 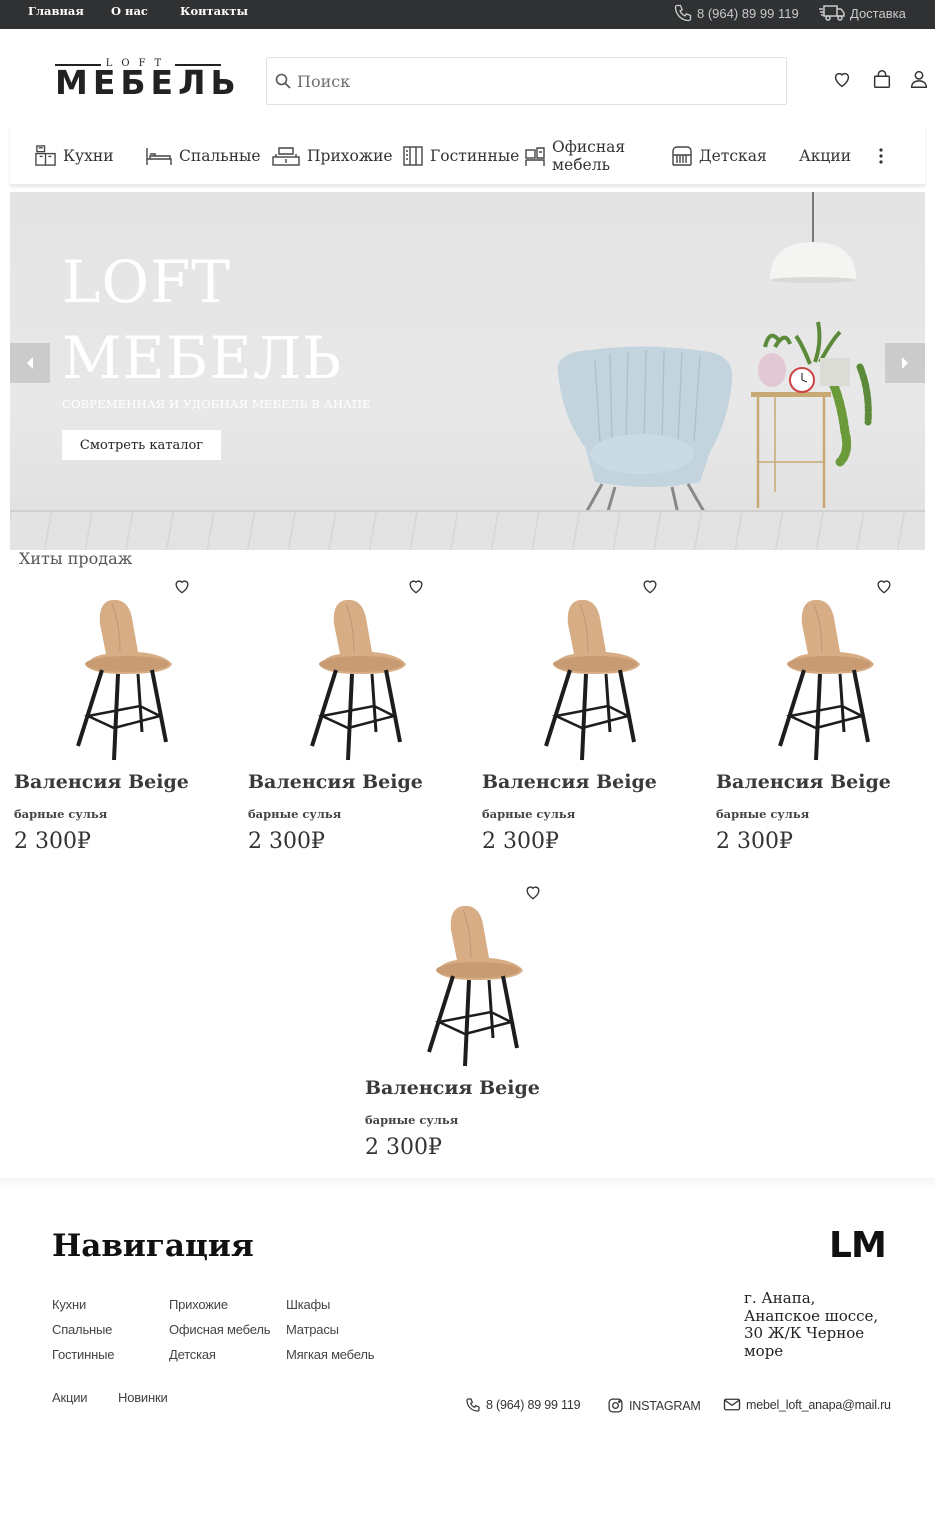 What do you see at coordinates (220, 155) in the screenshot?
I see `category-label: Спальные` at bounding box center [220, 155].